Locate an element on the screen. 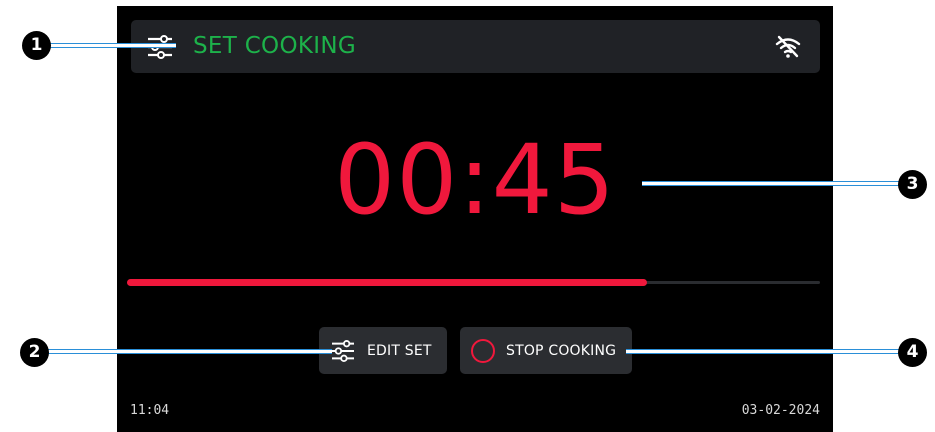 Image resolution: width=935 pixels, height=432 pixels. callout-marker-1: 1 is located at coordinates (36, 45).